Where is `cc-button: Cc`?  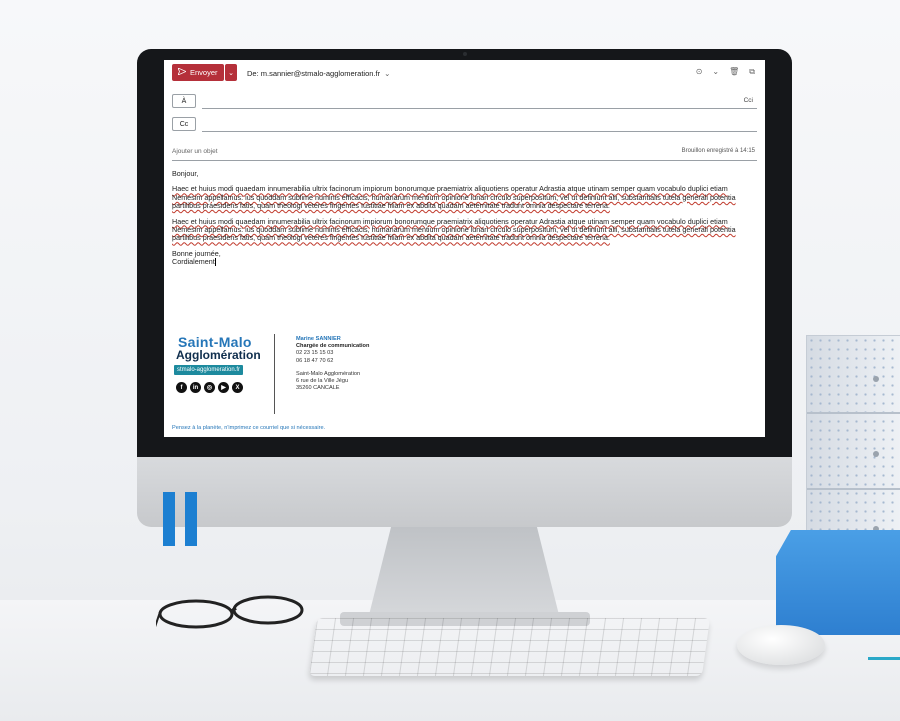
cc-button: Cc is located at coordinates (184, 124).